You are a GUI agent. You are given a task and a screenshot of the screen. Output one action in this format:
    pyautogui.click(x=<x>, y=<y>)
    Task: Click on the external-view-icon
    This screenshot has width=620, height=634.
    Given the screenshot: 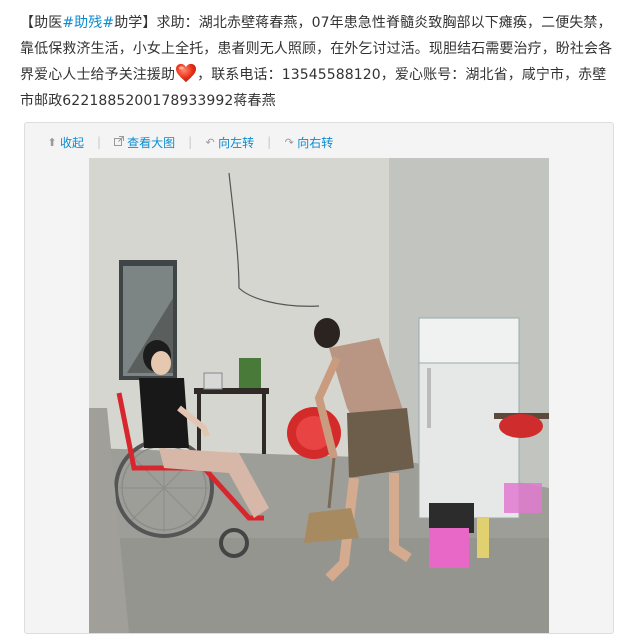 What is the action you would take?
    pyautogui.click(x=119, y=142)
    